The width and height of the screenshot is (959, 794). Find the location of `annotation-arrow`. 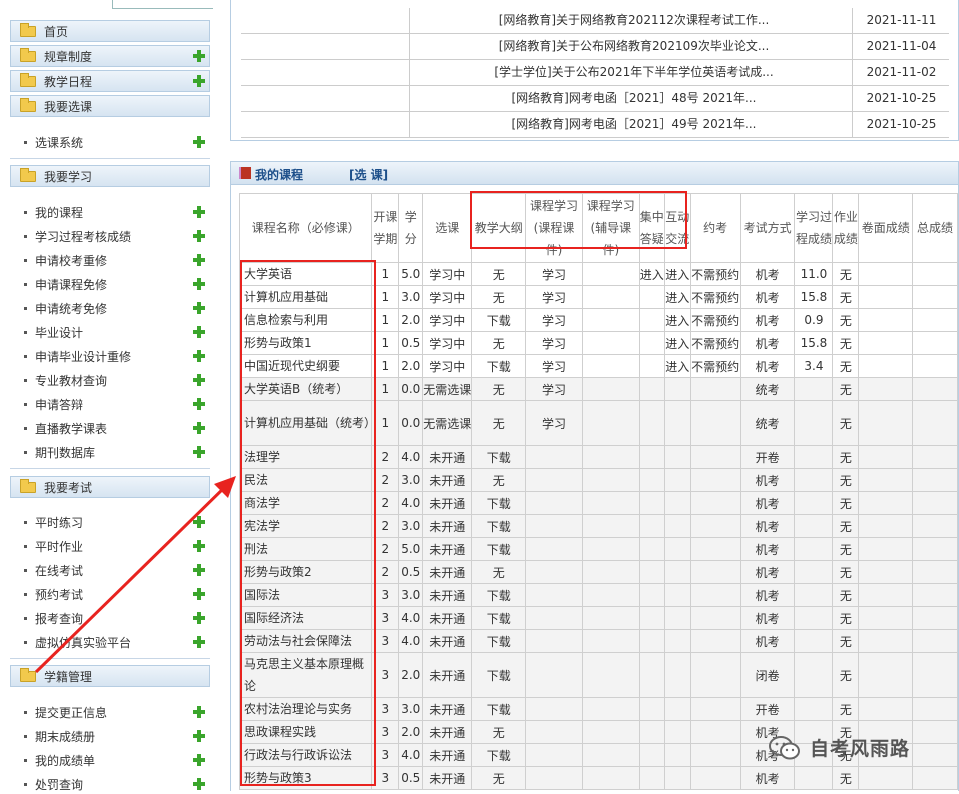

annotation-arrow is located at coordinates (135, 575).